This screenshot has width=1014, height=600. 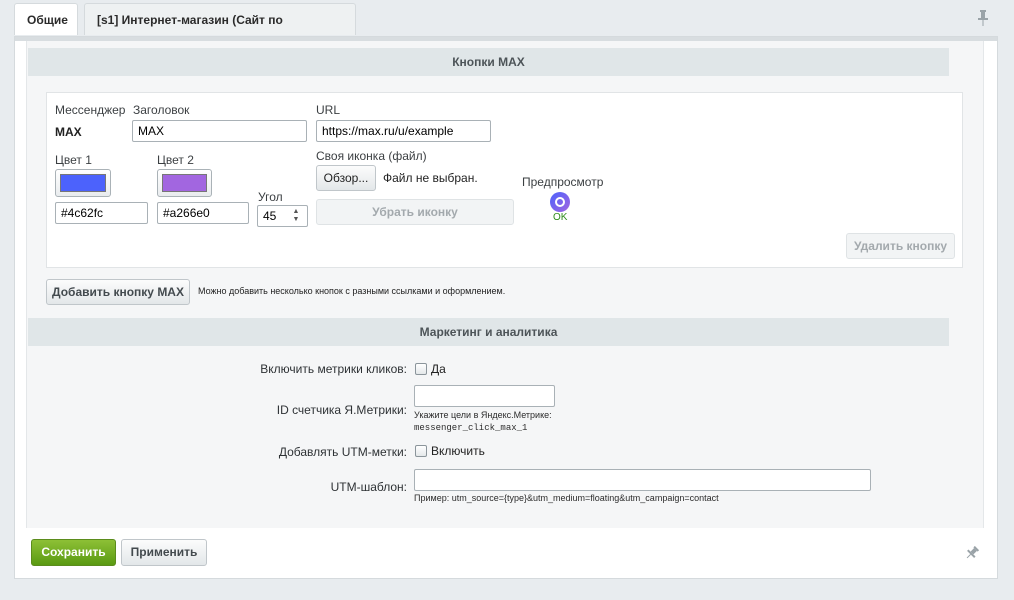 I want to click on custom-icon-label: Своя иконка (файл), so click(x=371, y=156).